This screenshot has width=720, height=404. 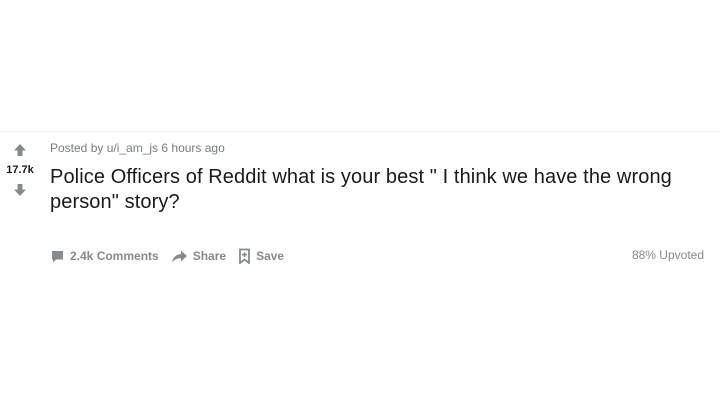 I want to click on upvote-button, so click(x=20, y=150).